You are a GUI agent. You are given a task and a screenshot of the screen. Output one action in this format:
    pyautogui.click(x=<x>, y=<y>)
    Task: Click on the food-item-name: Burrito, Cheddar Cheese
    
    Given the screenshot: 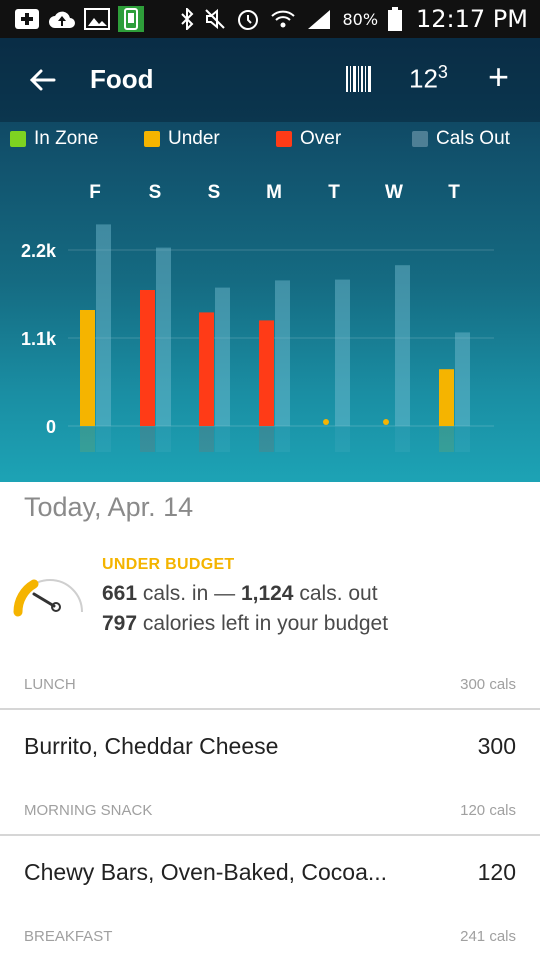 What is the action you would take?
    pyautogui.click(x=151, y=745)
    